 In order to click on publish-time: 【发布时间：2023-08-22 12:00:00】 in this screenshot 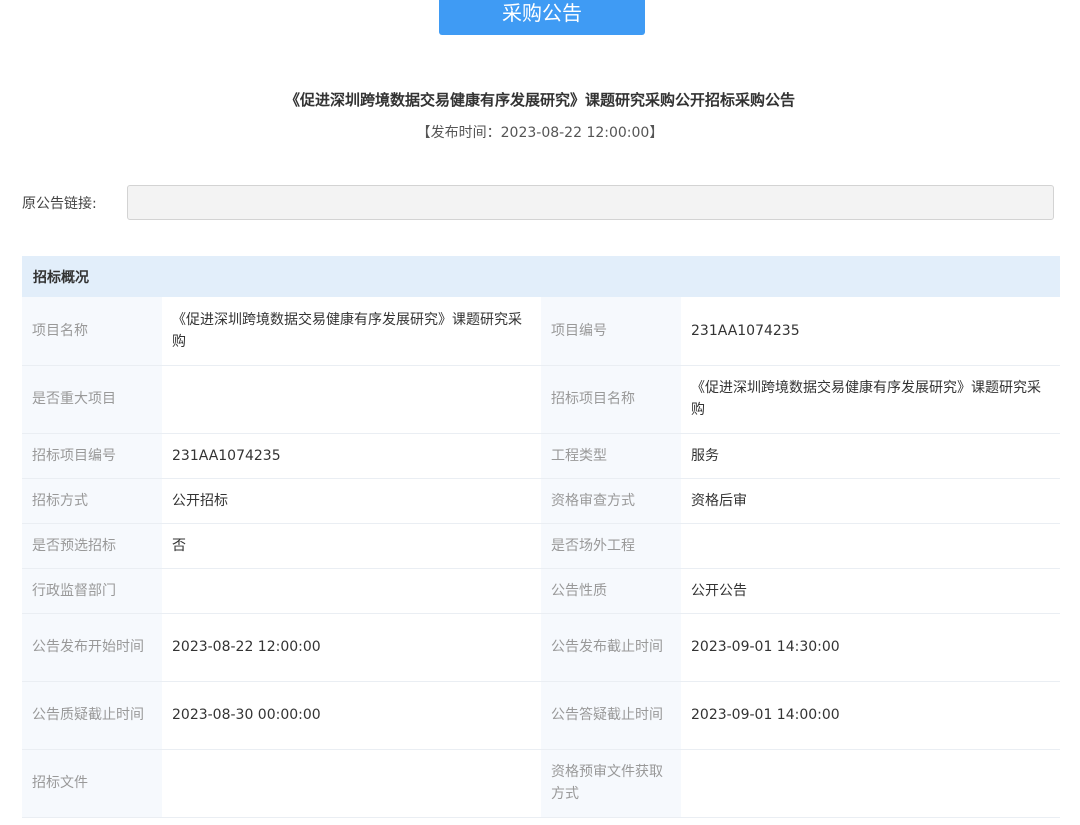, I will do `click(540, 133)`.